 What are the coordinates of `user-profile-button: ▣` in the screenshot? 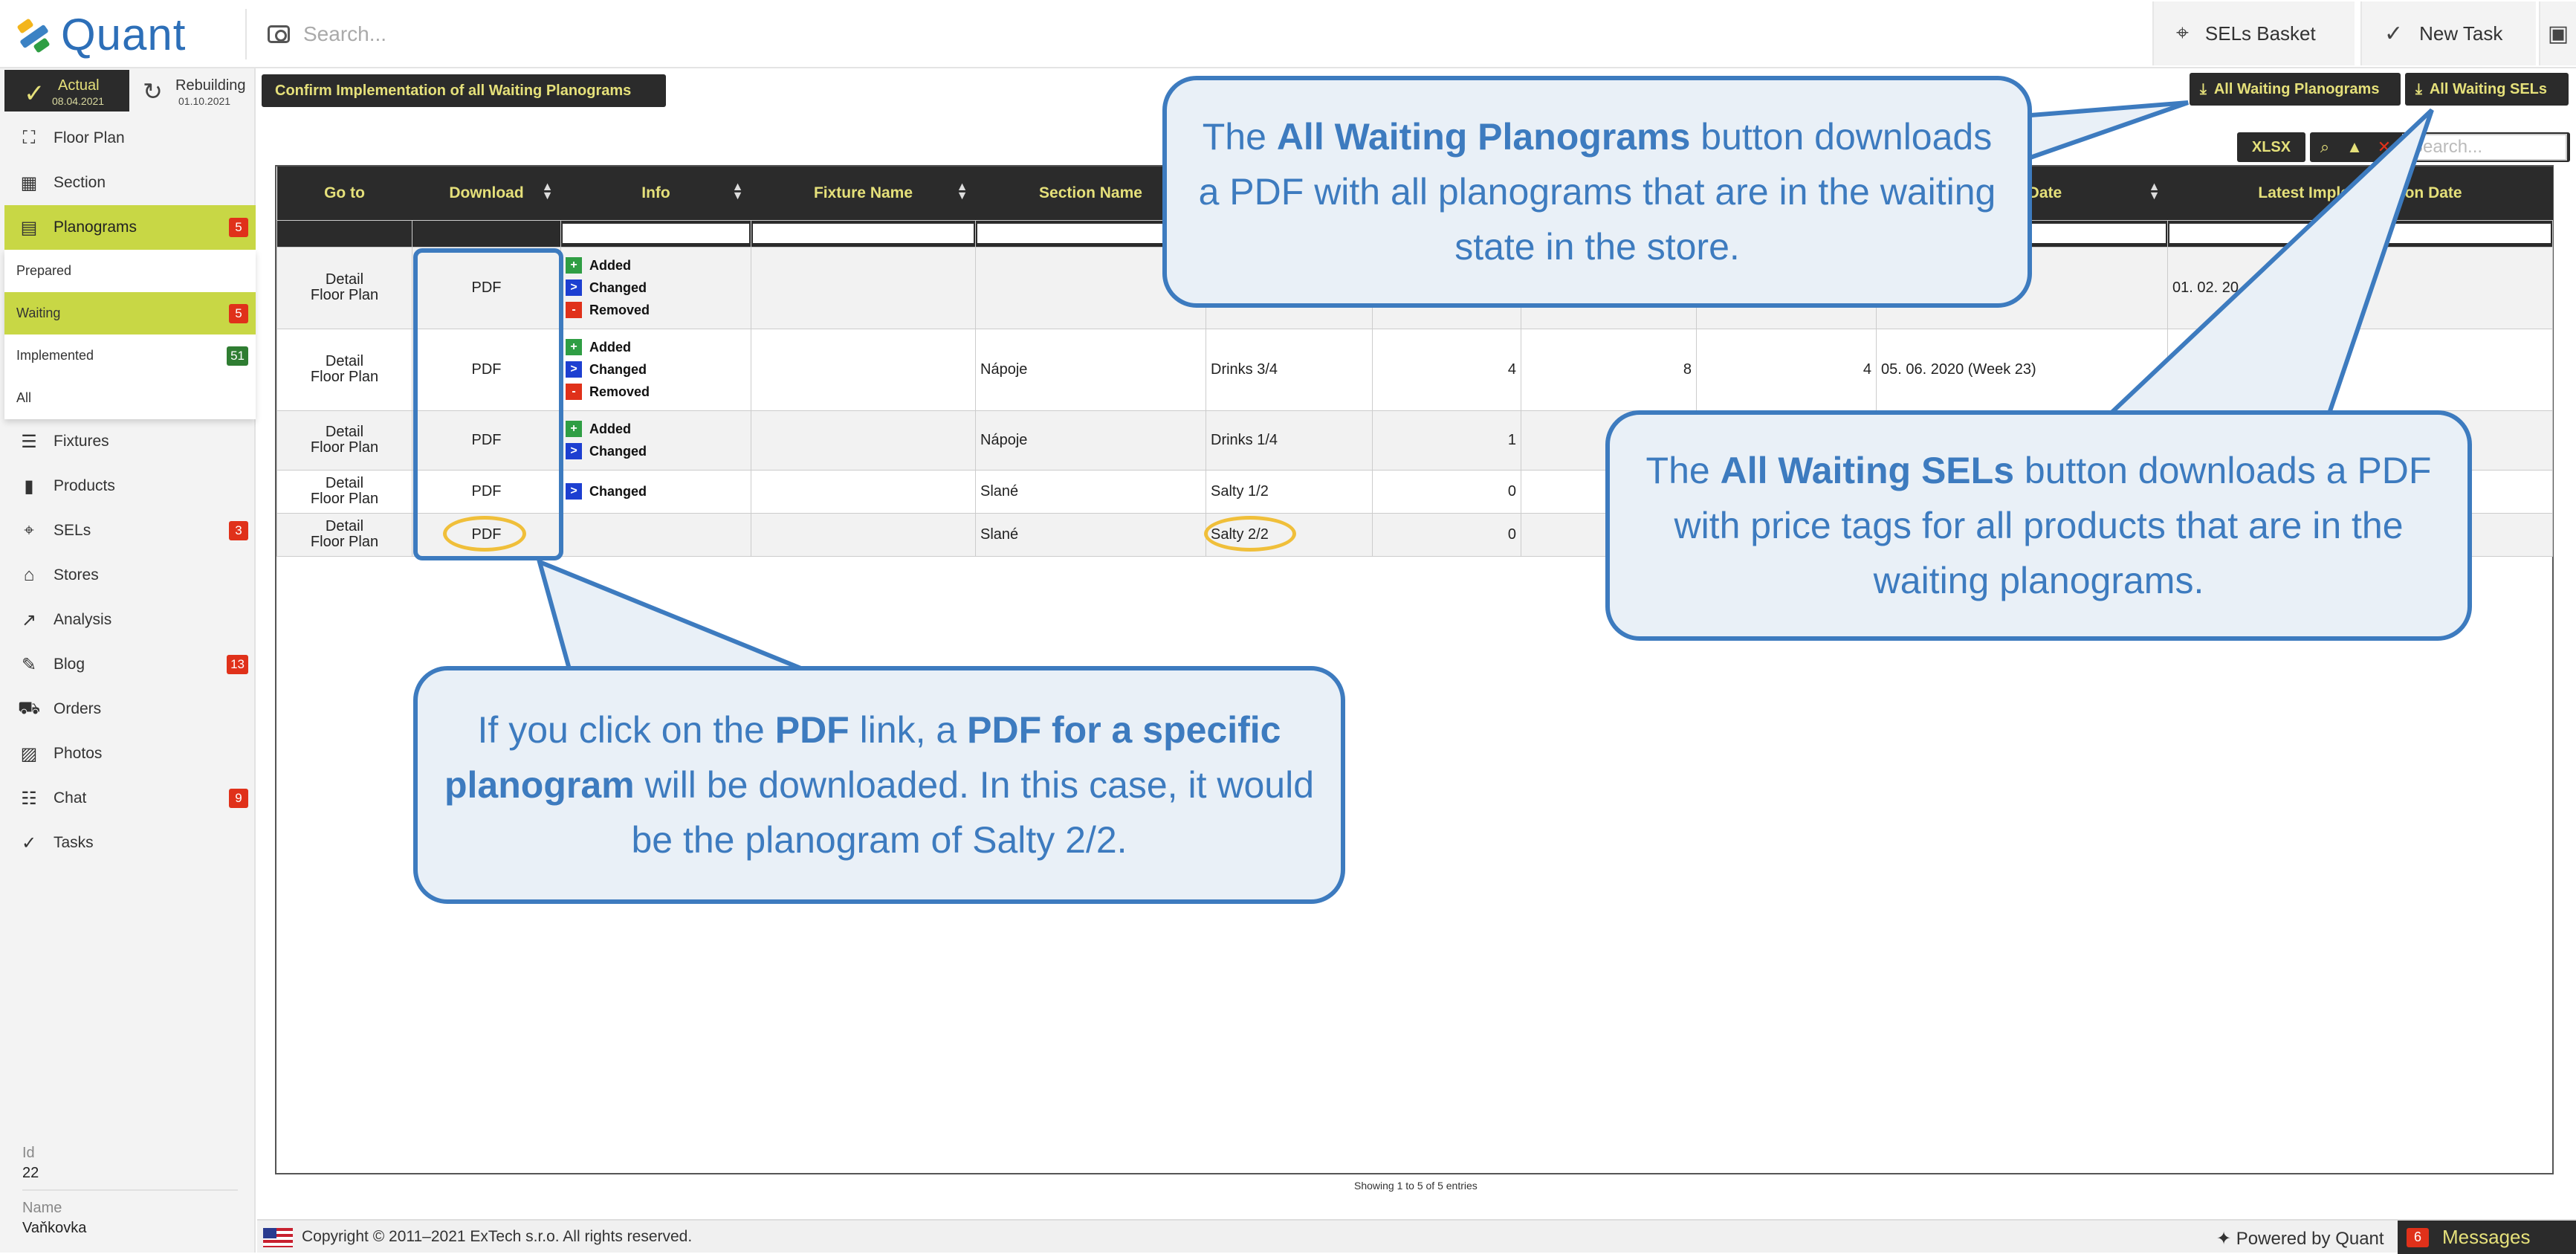 It's located at (2557, 33).